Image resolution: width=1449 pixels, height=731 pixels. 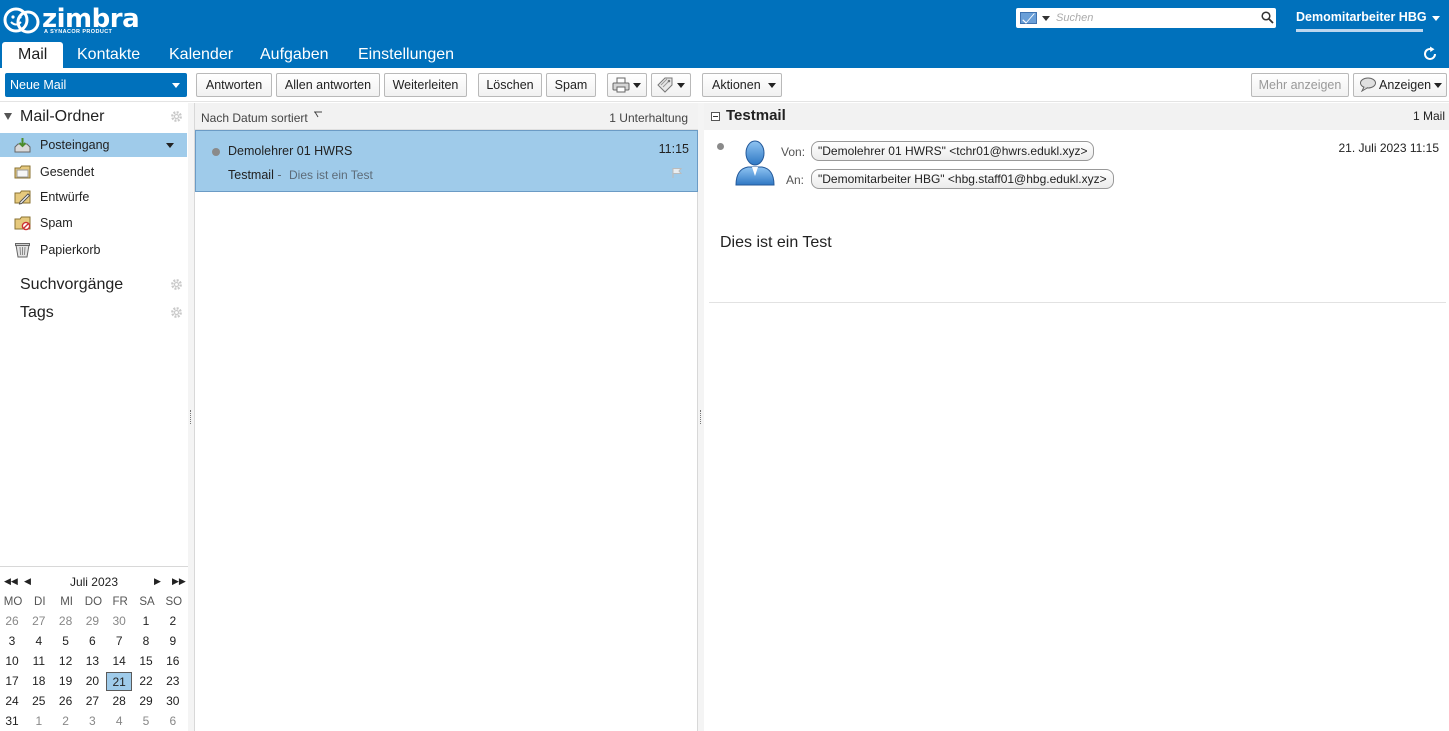 What do you see at coordinates (173, 661) in the screenshot?
I see `calendar-day: 16` at bounding box center [173, 661].